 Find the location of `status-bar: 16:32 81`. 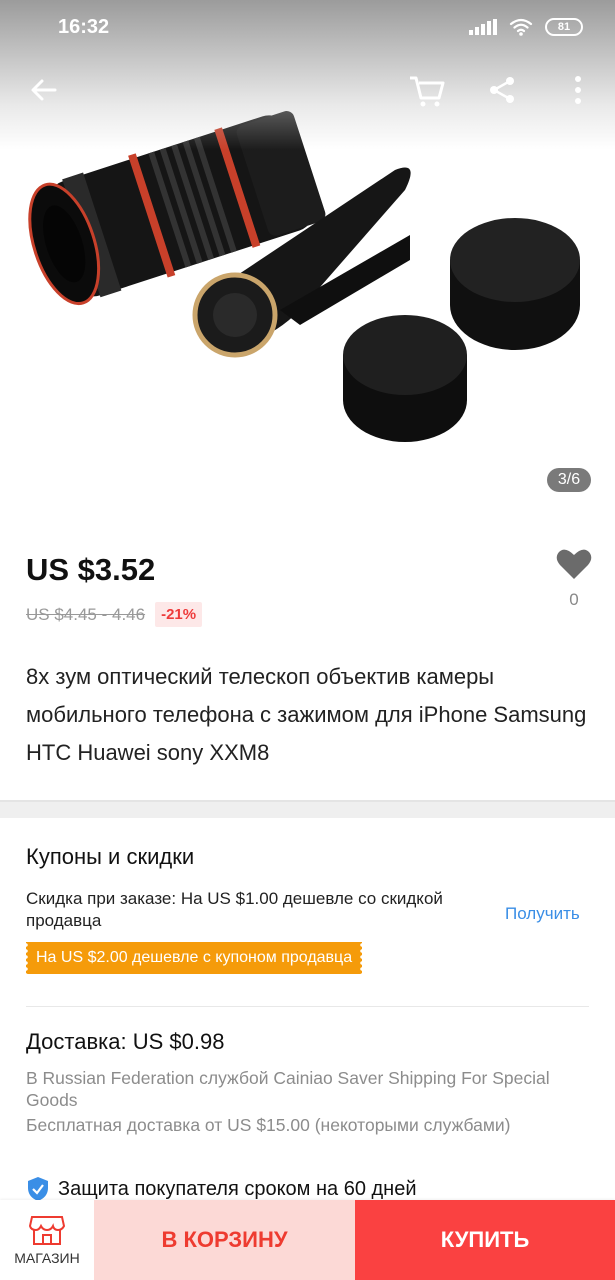

status-bar: 16:32 81 is located at coordinates (307, 27).